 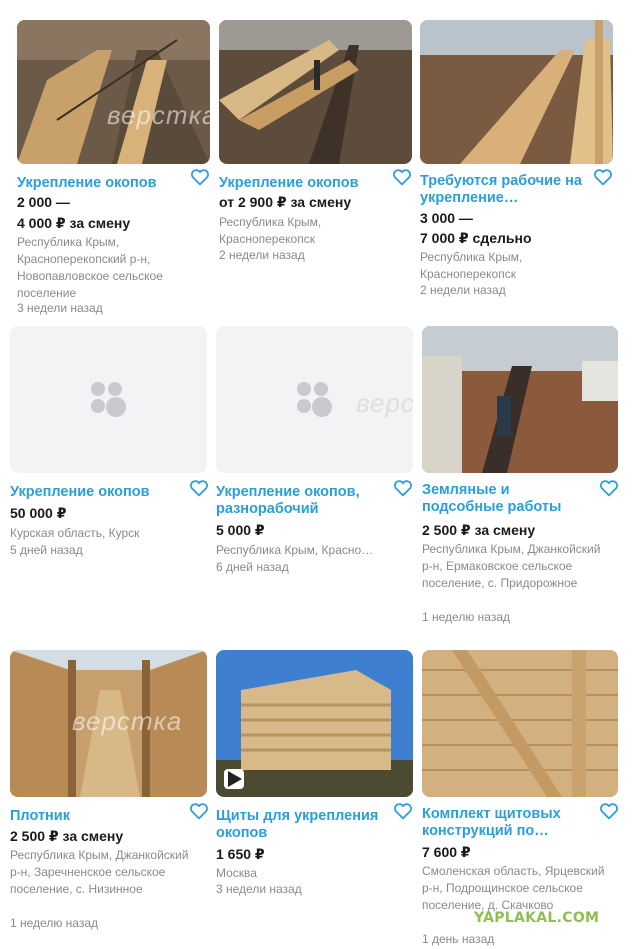 I want to click on listing-age: 6 дней назад, so click(x=252, y=567).